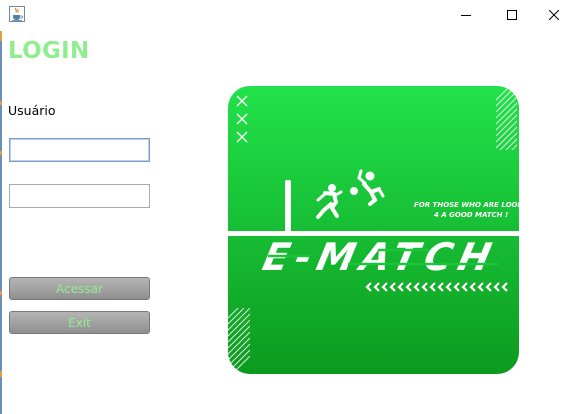 This screenshot has width=577, height=414. I want to click on close-icon, so click(554, 15).